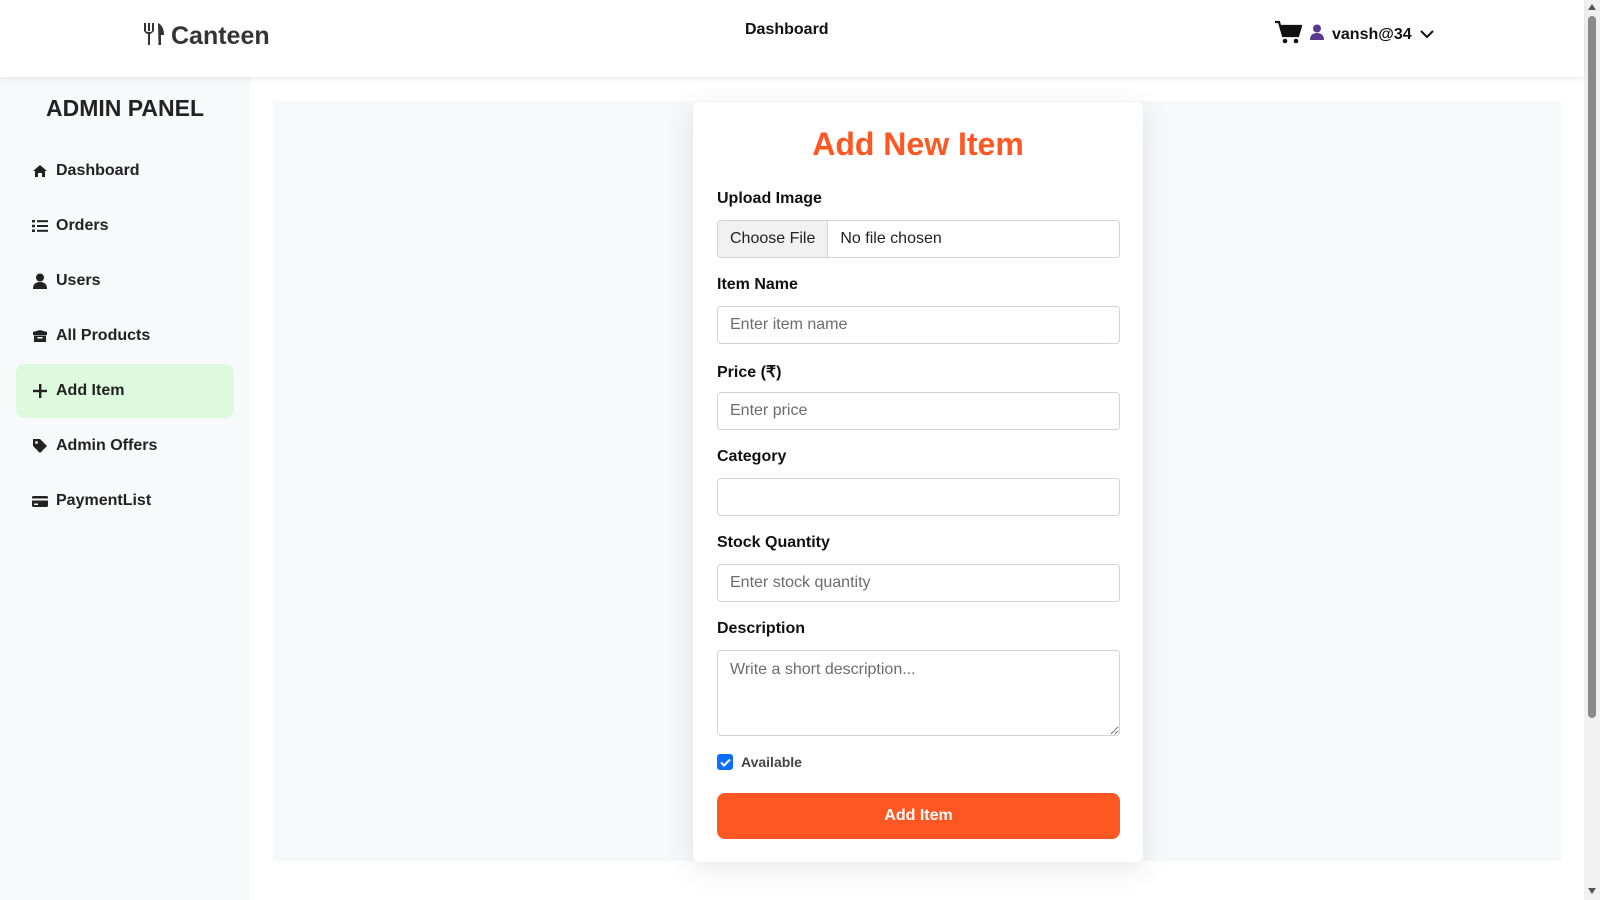  What do you see at coordinates (918, 411) in the screenshot?
I see `price-input` at bounding box center [918, 411].